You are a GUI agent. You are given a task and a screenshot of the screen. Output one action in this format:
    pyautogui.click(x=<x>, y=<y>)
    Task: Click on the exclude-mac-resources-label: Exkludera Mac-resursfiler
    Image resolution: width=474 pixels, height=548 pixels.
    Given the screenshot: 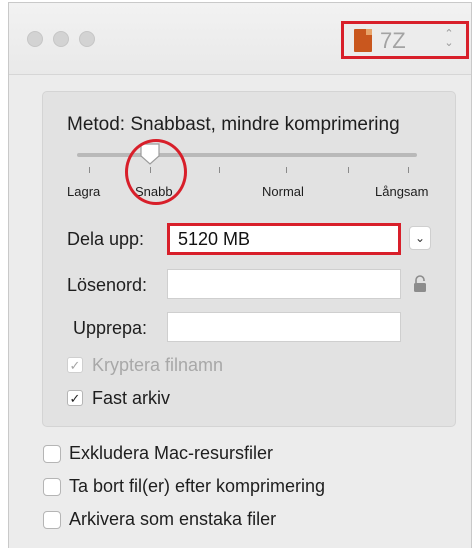 What is the action you would take?
    pyautogui.click(x=171, y=453)
    